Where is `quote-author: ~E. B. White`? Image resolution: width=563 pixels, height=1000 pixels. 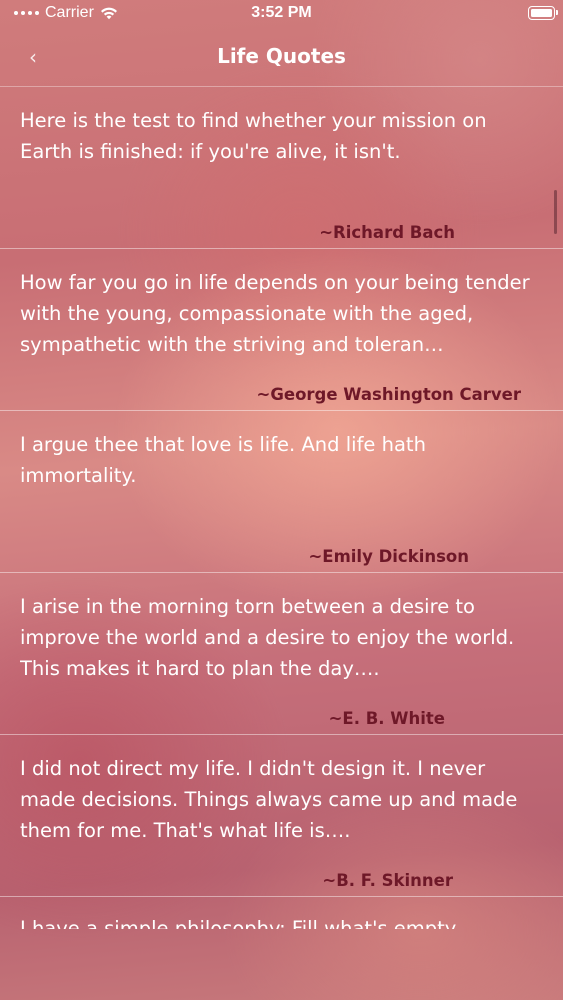 quote-author: ~E. B. White is located at coordinates (386, 718).